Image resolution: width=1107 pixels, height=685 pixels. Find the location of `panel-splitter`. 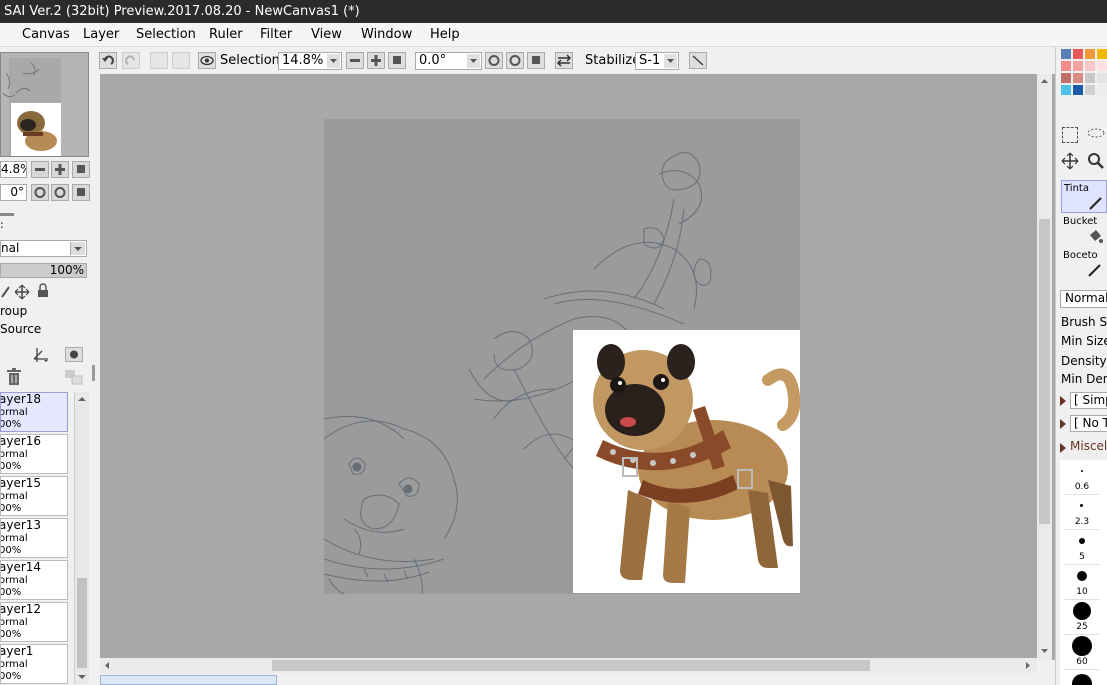

panel-splitter is located at coordinates (93, 373).